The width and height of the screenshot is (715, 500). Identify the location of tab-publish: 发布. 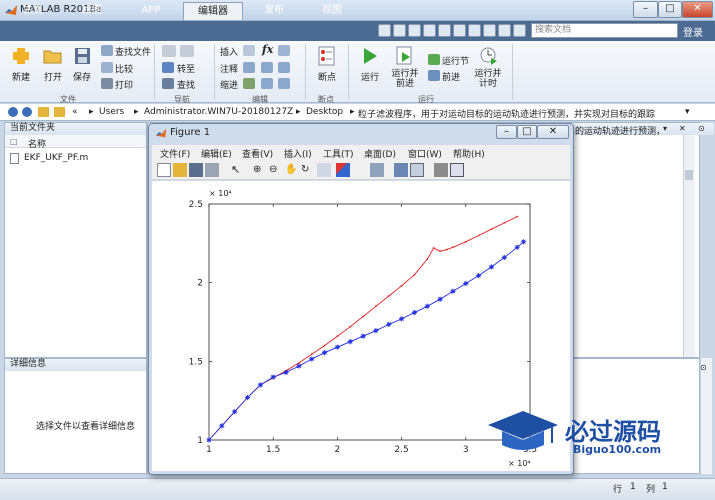
(274, 11).